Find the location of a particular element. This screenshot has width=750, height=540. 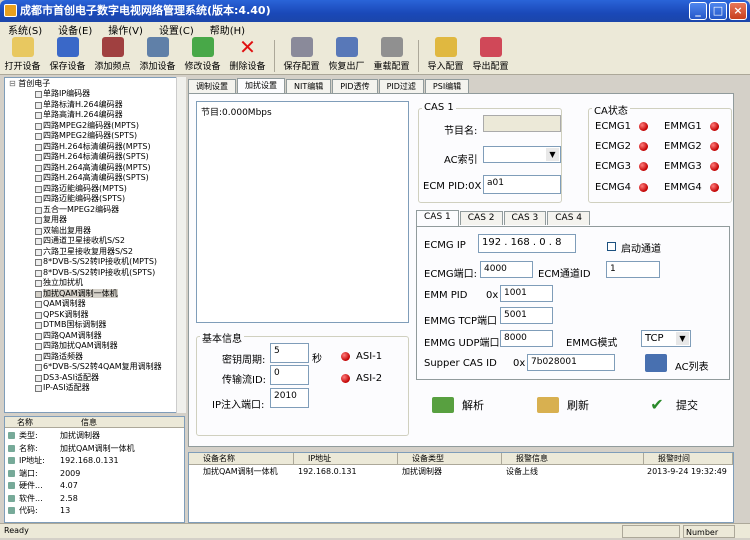

info-row: 类型: 加扰调制器 is located at coordinates (94, 435).